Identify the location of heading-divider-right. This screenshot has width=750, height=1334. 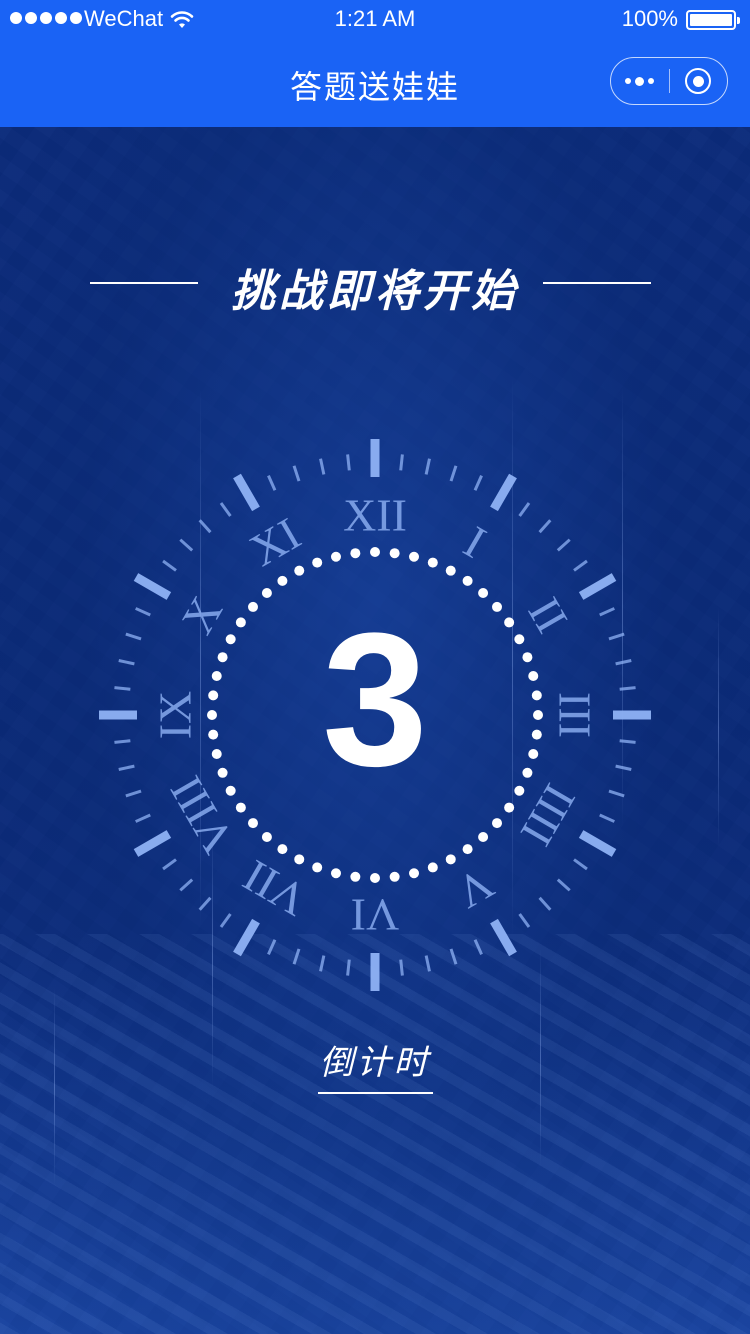
(597, 283).